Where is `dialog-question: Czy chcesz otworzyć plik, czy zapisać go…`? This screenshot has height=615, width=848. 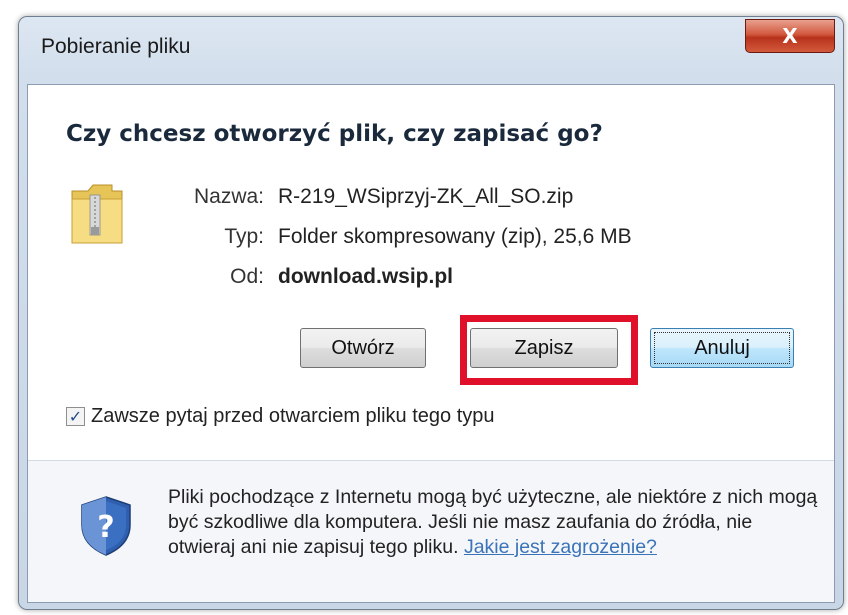 dialog-question: Czy chcesz otworzyć plik, czy zapisać go… is located at coordinates (334, 134).